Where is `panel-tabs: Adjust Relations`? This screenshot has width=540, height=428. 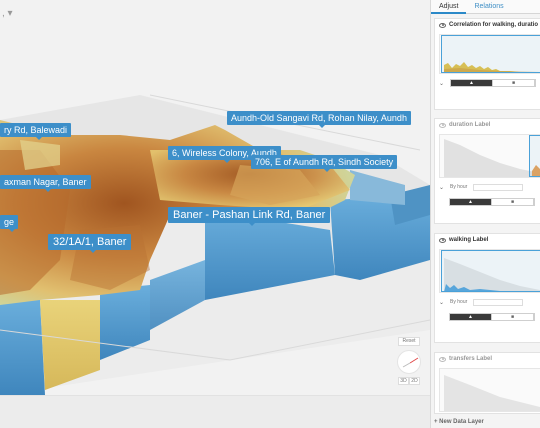 panel-tabs: Adjust Relations is located at coordinates (485, 7).